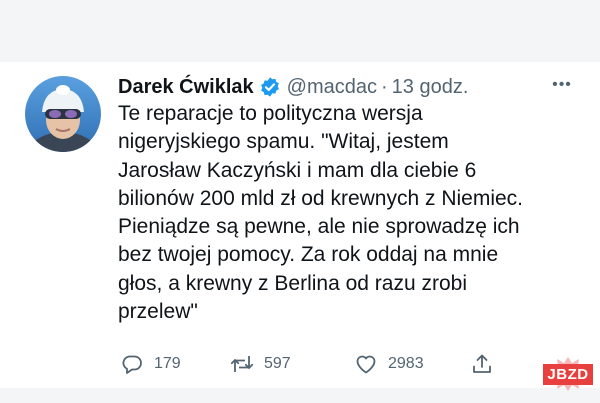 The height and width of the screenshot is (403, 600). What do you see at coordinates (297, 170) in the screenshot?
I see `tweet-text-line: Jarosław Kaczyński i mam dla ciebie 6` at bounding box center [297, 170].